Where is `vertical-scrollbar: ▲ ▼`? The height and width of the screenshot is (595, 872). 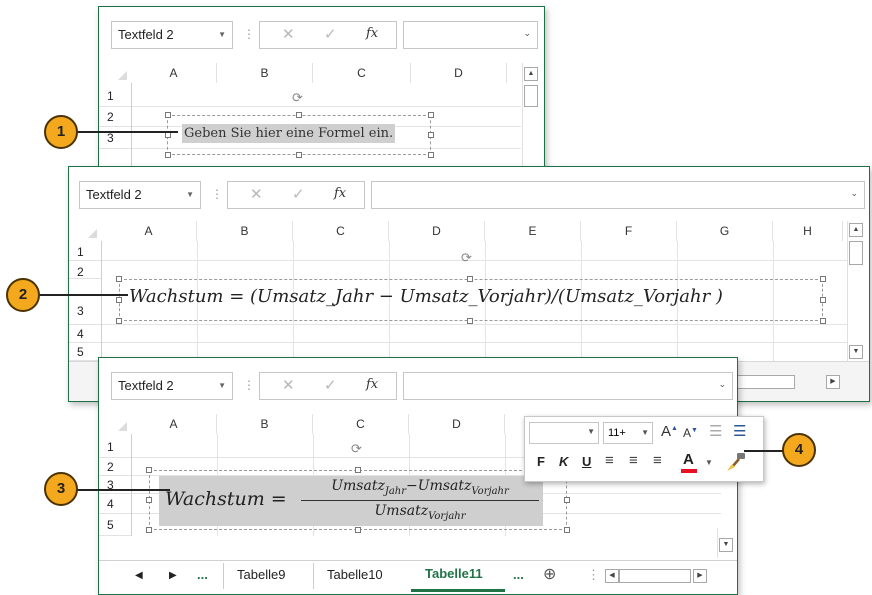
vertical-scrollbar: ▲ ▼ is located at coordinates (855, 291).